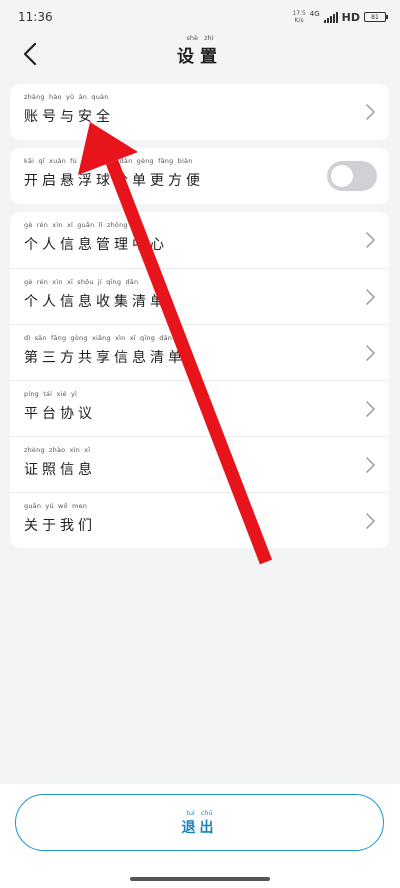 This screenshot has height=888, width=400. What do you see at coordinates (96, 301) in the screenshot?
I see `settings-item-label: 个人信息收集清单` at bounding box center [96, 301].